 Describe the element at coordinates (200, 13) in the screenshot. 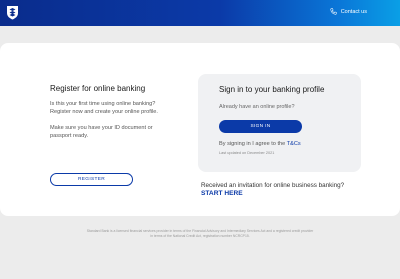

I see `top-header-bar: Contact us` at that location.